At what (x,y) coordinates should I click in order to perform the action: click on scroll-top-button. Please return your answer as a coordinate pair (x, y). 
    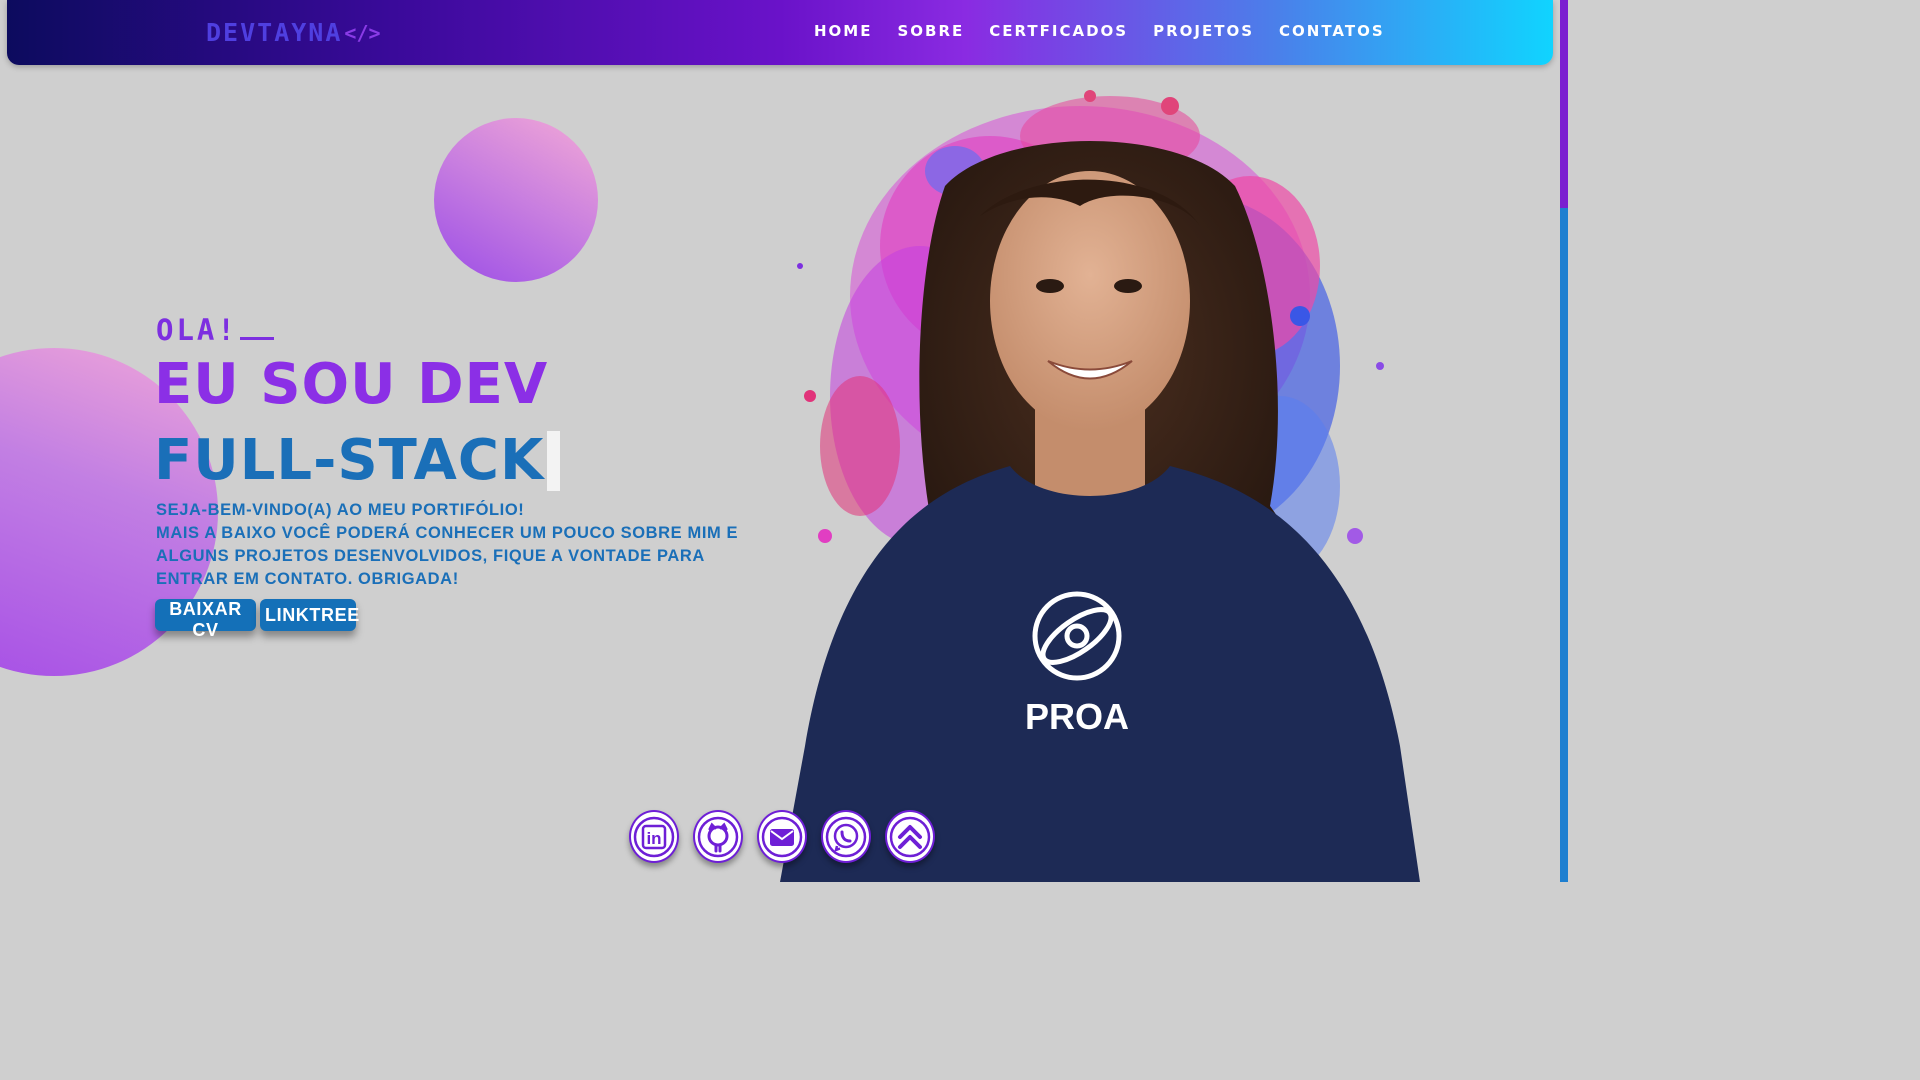
    Looking at the image, I should click on (910, 836).